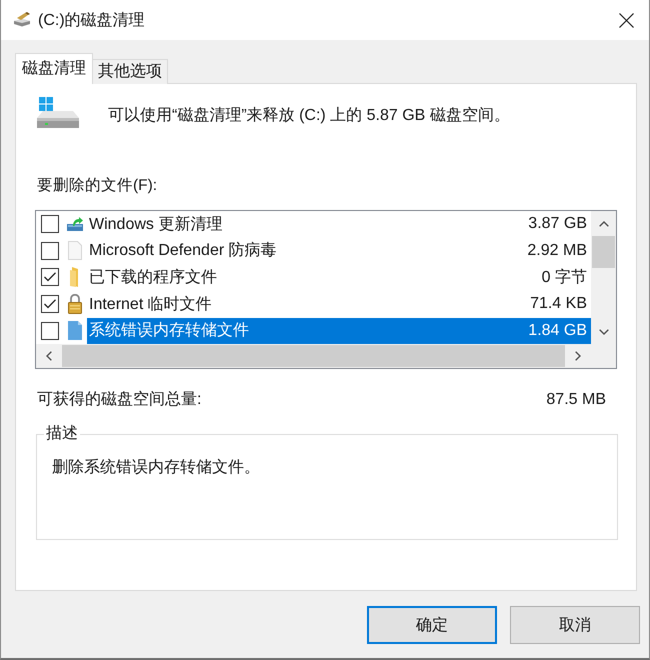 The image size is (650, 660). I want to click on hard-drive-icon, so click(58, 113).